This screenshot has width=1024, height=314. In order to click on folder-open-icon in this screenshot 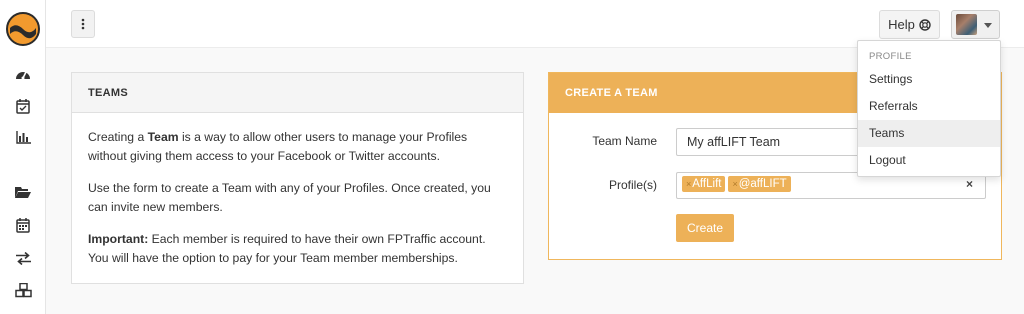, I will do `click(23, 192)`.